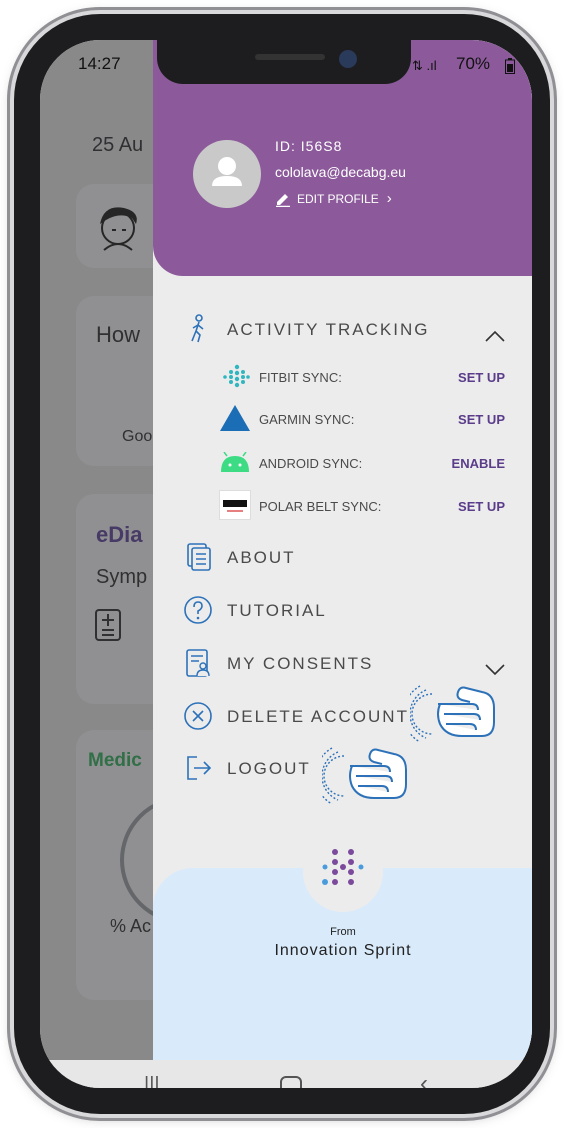  I want to click on back-icon: ‹, so click(424, 1079).